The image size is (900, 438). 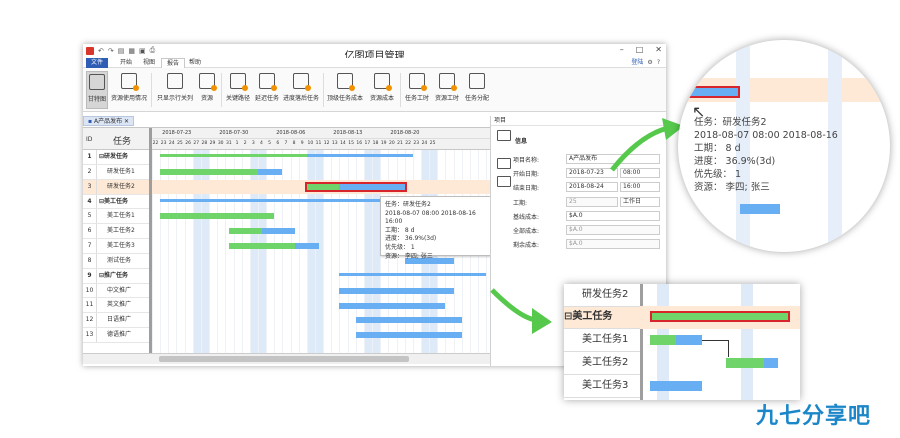 I want to click on zoom-row: 研发任务2, so click(x=602, y=295).